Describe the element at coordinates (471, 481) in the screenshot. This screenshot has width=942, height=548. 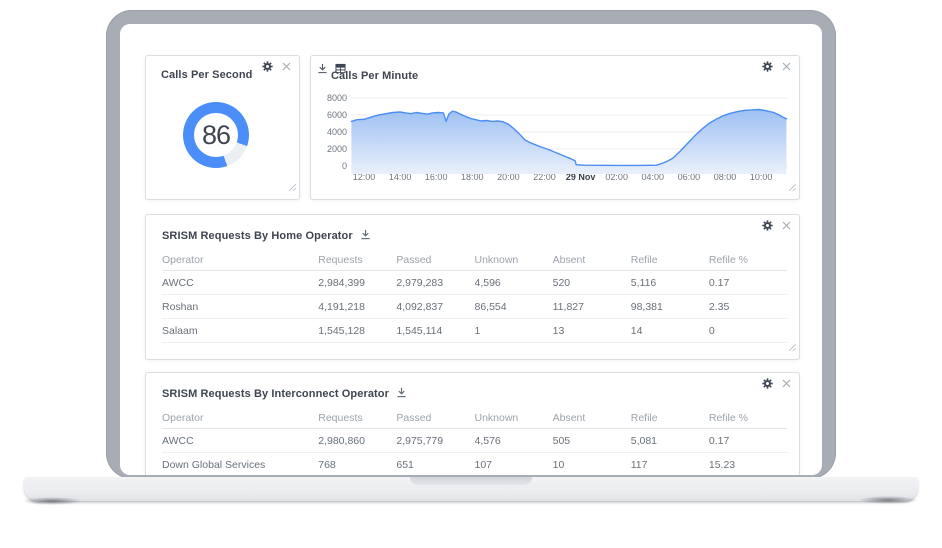
I see `laptop-notch` at that location.